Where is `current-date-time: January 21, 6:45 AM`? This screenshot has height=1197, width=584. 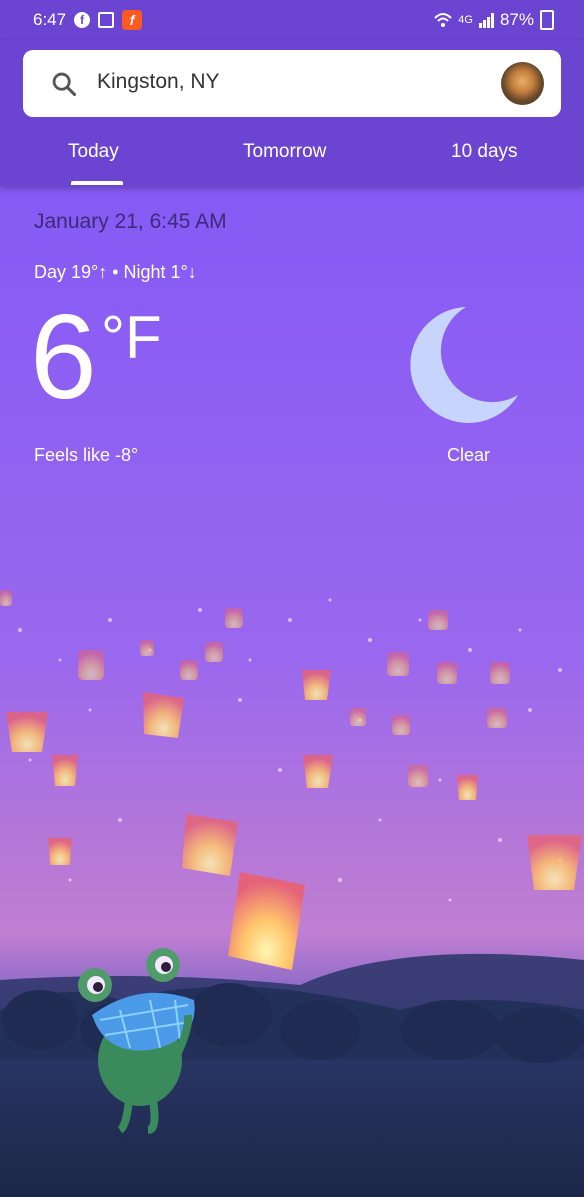 current-date-time: January 21, 6:45 AM is located at coordinates (130, 221).